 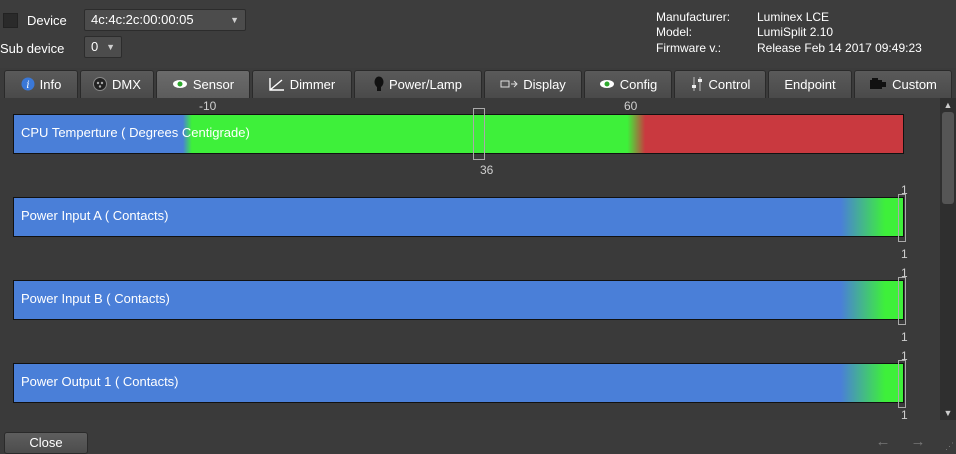 What do you see at coordinates (100, 84) in the screenshot?
I see `dmx-icon` at bounding box center [100, 84].